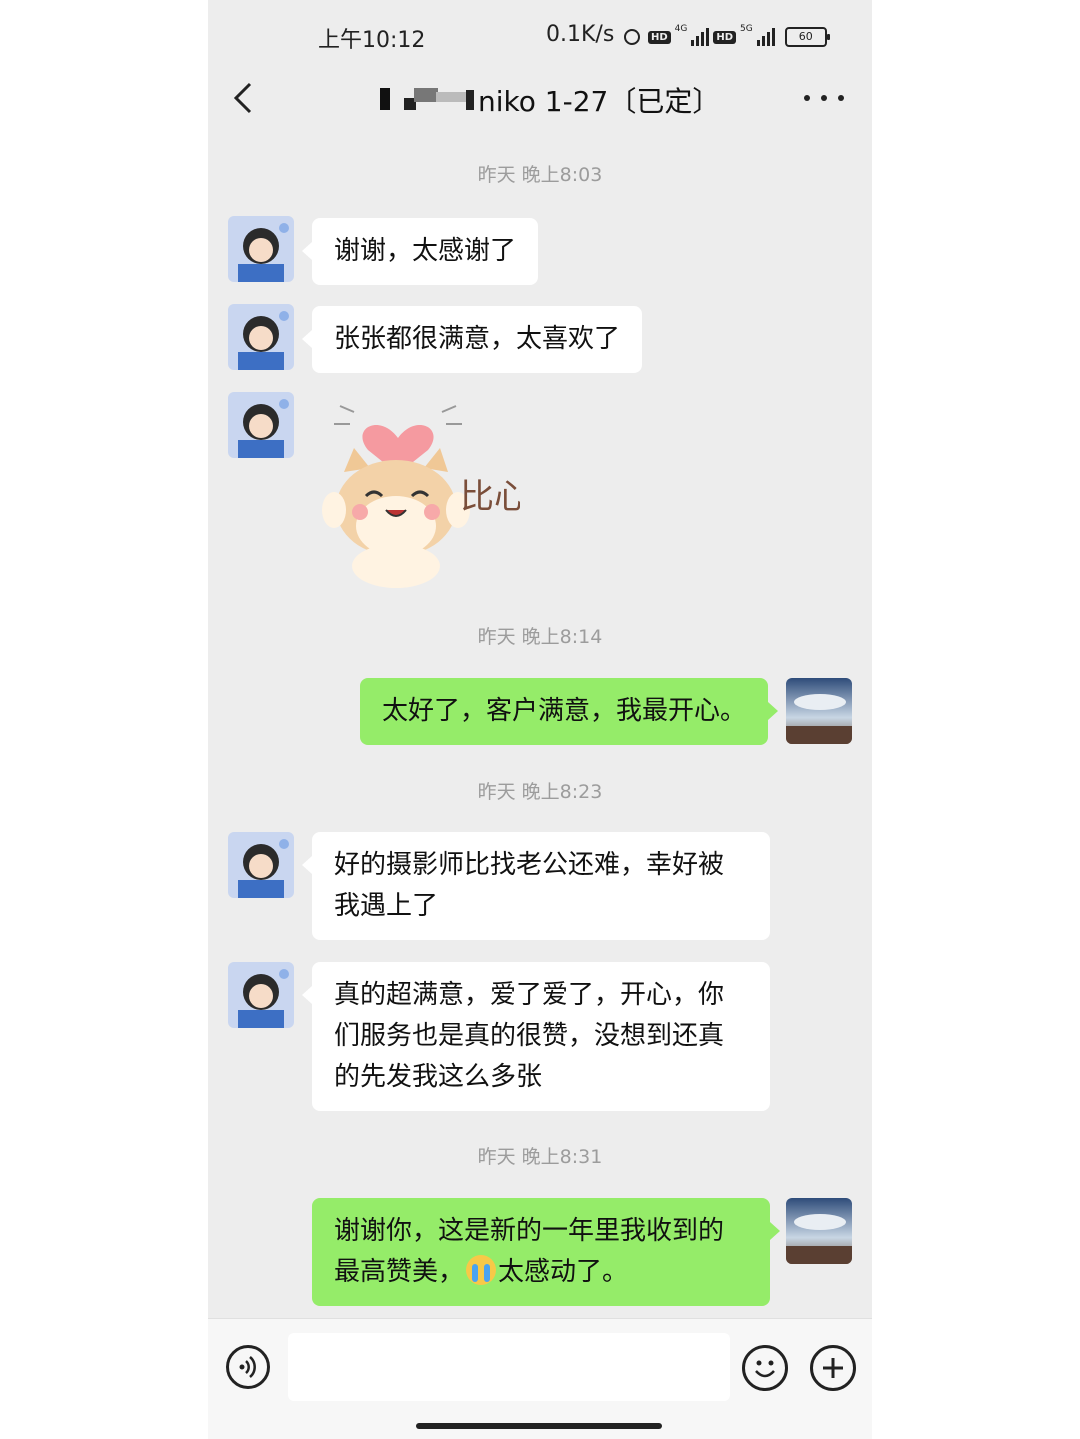 The image size is (1080, 1439). Describe the element at coordinates (509, 1367) in the screenshot. I see `message-input` at that location.